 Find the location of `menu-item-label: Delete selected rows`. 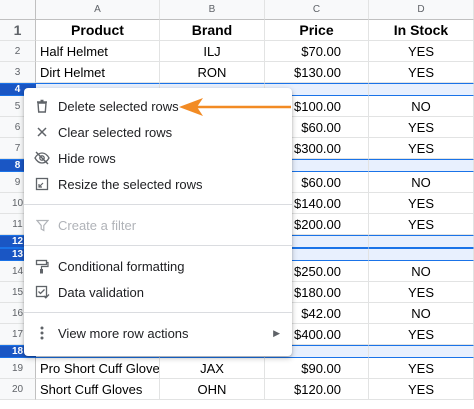

menu-item-label: Delete selected rows is located at coordinates (118, 106).